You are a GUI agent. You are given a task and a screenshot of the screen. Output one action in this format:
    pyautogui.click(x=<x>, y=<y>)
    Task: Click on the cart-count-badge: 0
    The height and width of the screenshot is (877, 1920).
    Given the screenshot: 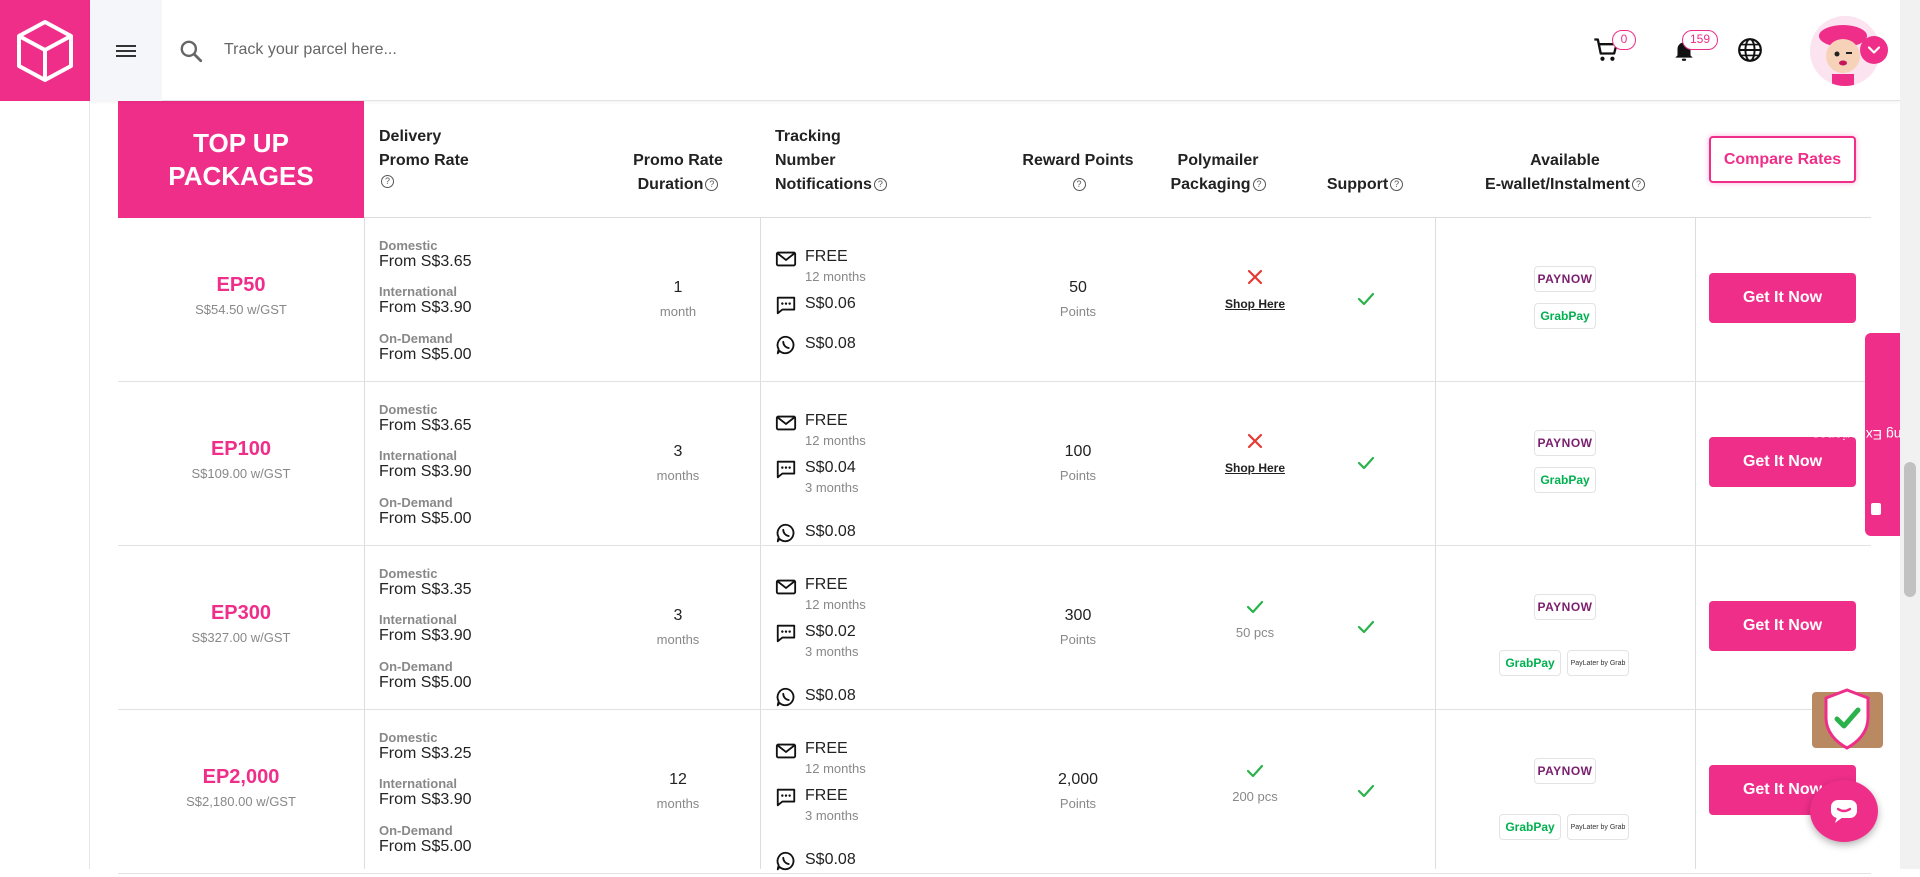 What is the action you would take?
    pyautogui.click(x=1624, y=40)
    